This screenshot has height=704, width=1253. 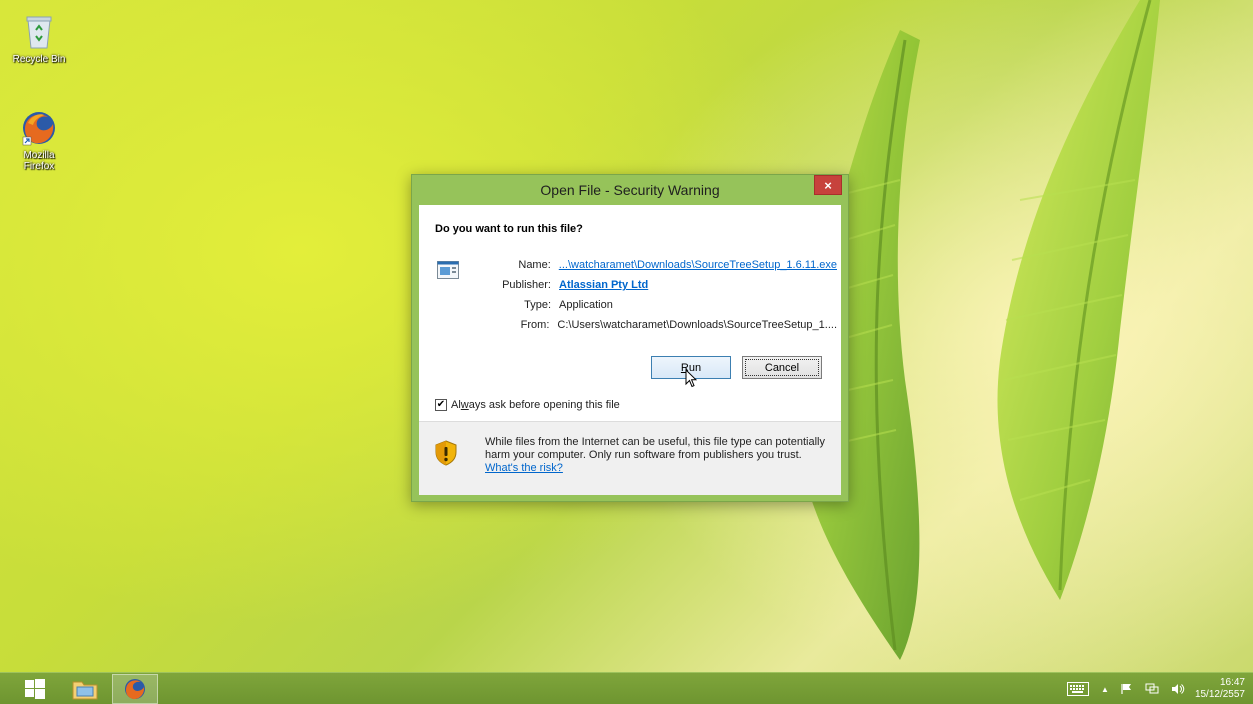 I want to click on volume-icon, so click(x=1178, y=689).